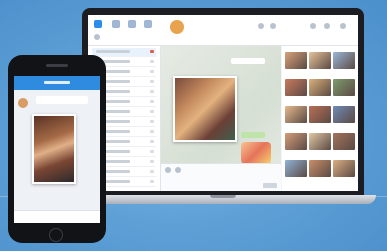  I want to click on phone-photo-message, so click(54, 149).